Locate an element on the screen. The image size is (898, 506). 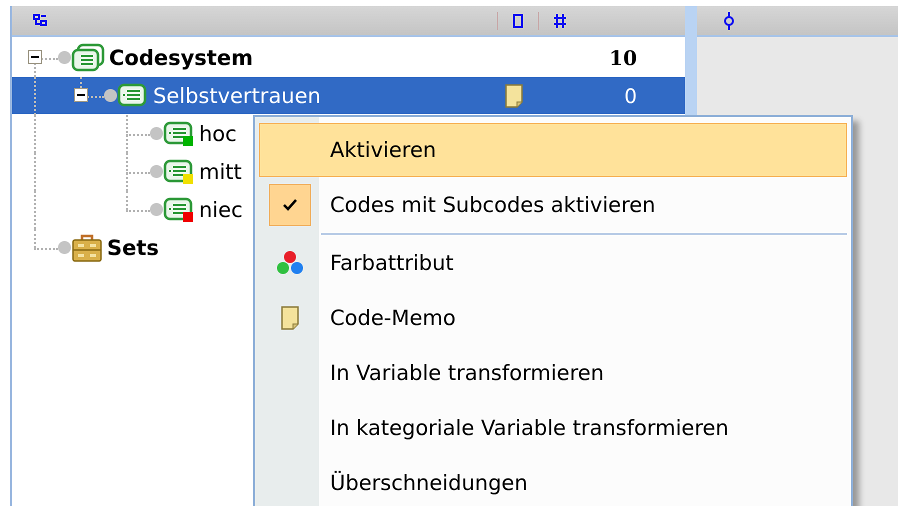
tree-item-label: mitt is located at coordinates (220, 172).